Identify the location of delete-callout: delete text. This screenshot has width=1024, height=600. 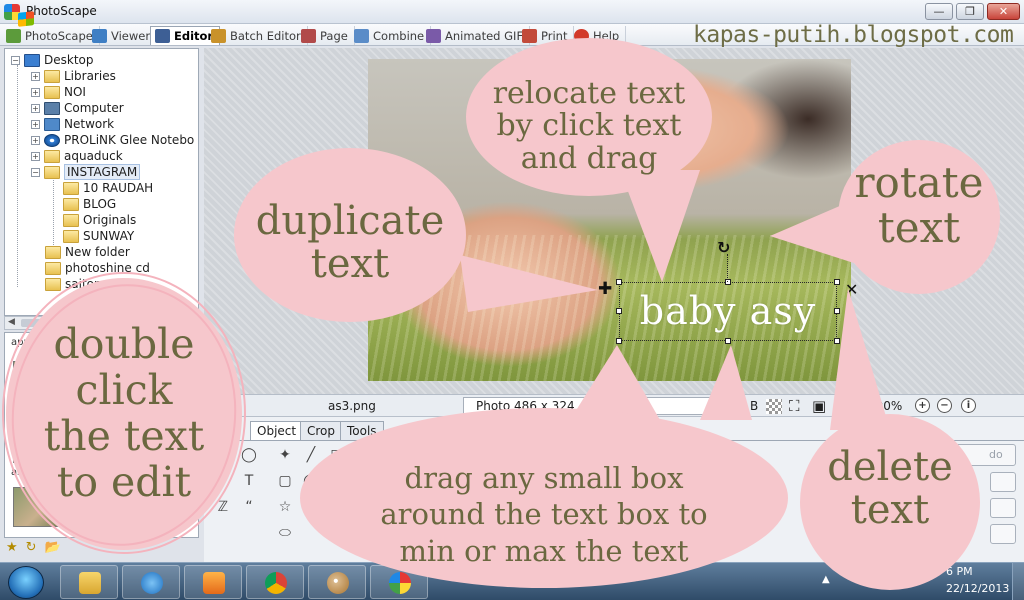
(890, 489).